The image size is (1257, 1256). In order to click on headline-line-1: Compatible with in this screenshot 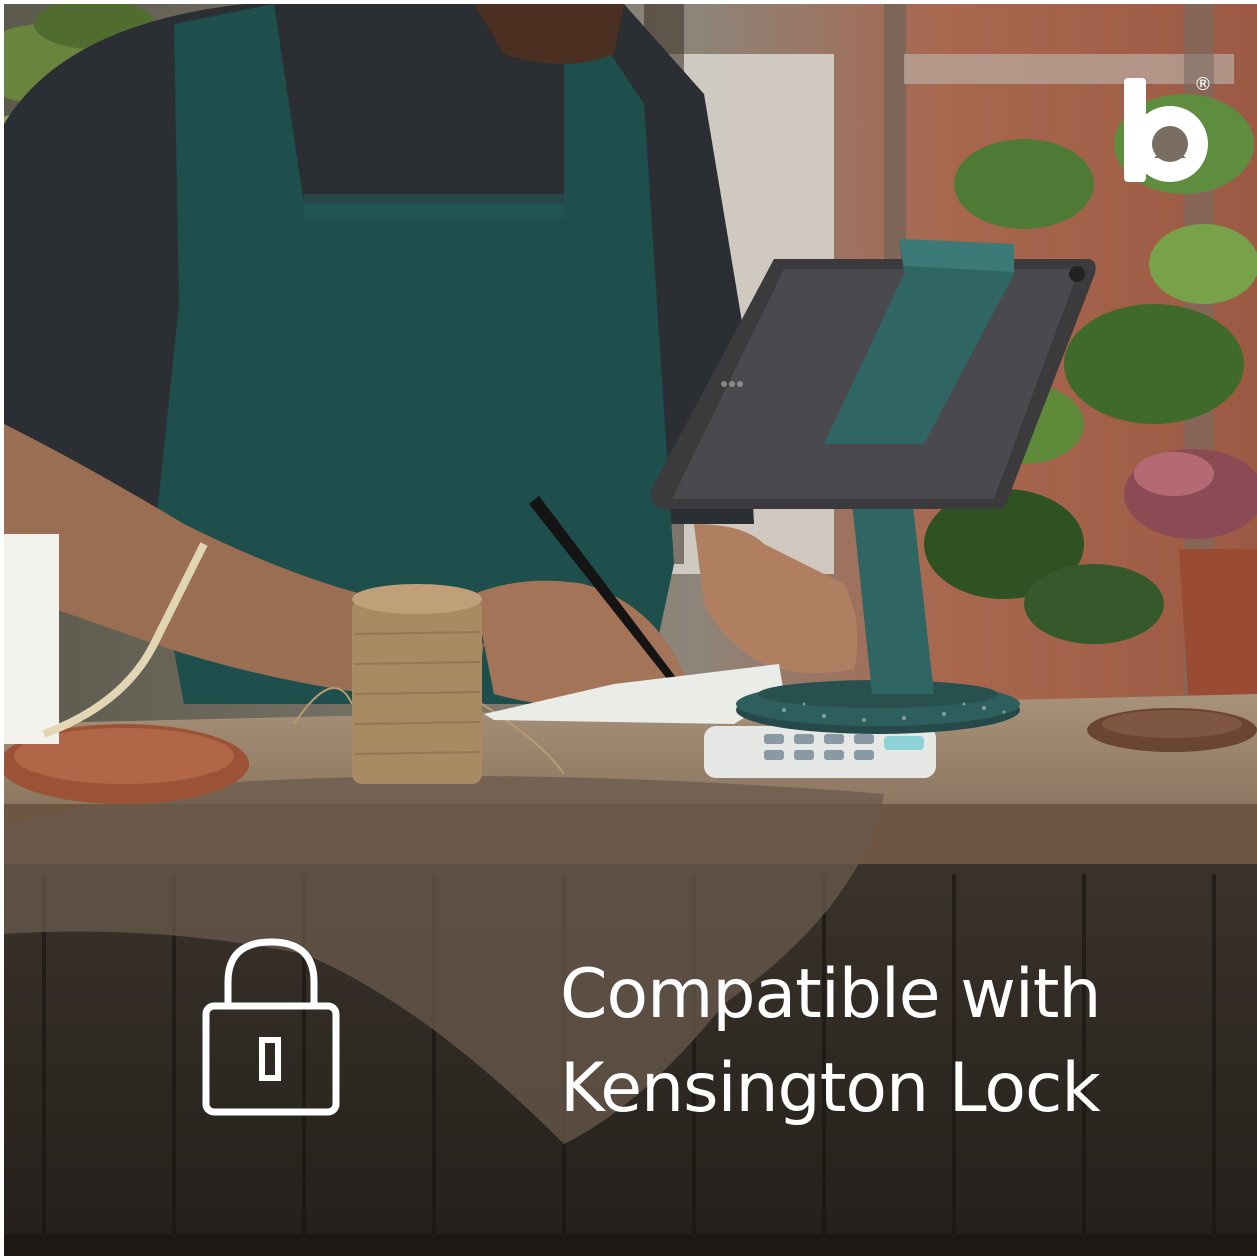, I will do `click(831, 994)`.